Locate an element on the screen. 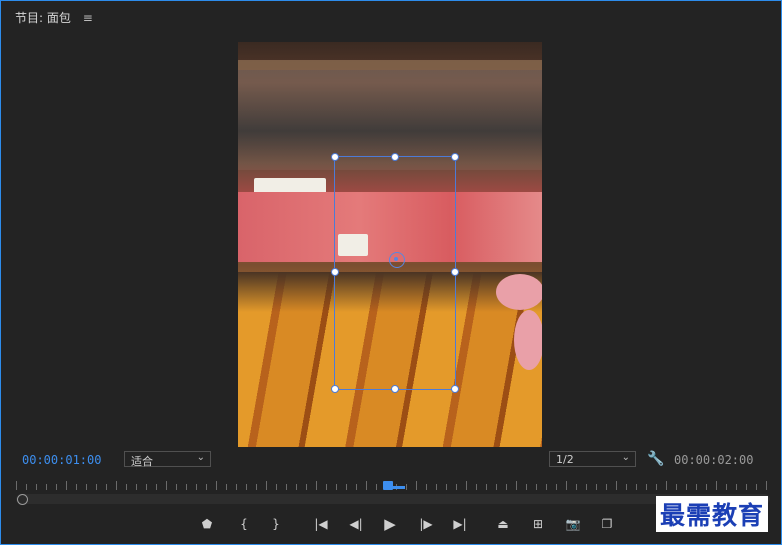 The width and height of the screenshot is (782, 545). zoom-level-select: 适合 ⌄ is located at coordinates (167, 459).